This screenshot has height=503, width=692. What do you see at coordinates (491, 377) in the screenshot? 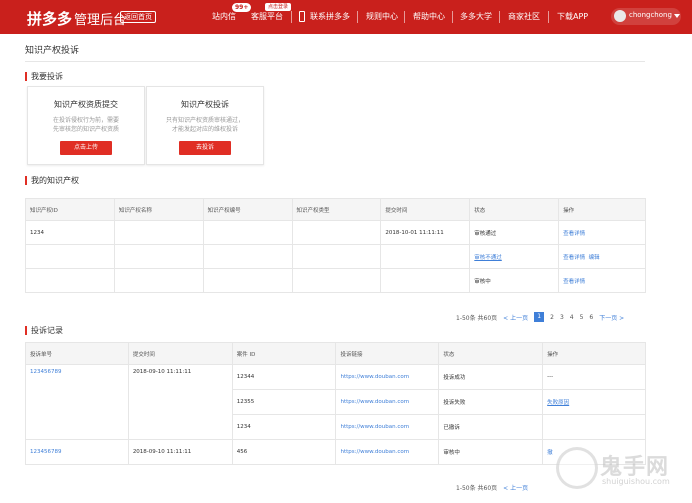
I see `status: 投诉成功` at bounding box center [491, 377].